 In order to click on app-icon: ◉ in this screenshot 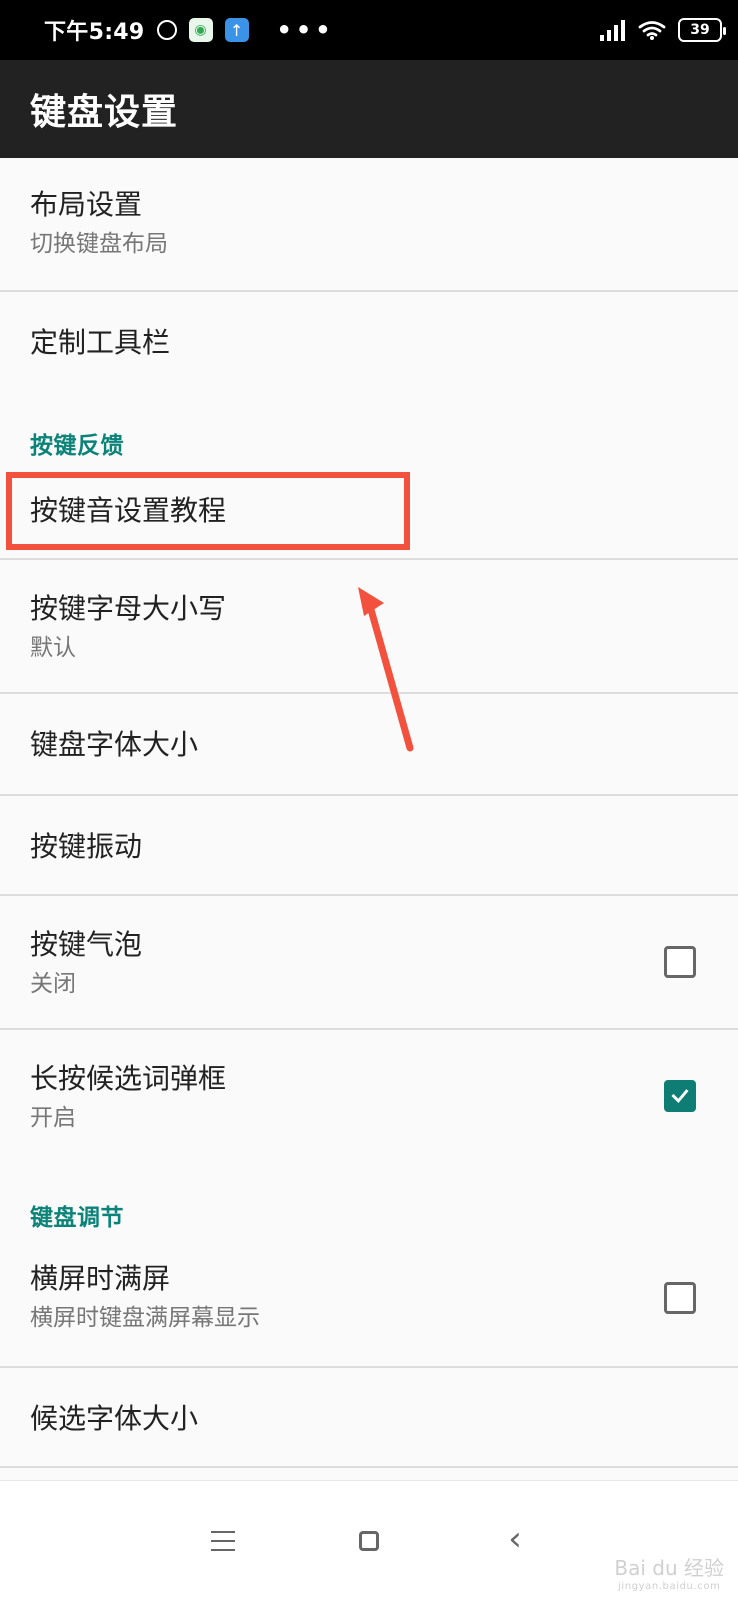, I will do `click(200, 30)`.